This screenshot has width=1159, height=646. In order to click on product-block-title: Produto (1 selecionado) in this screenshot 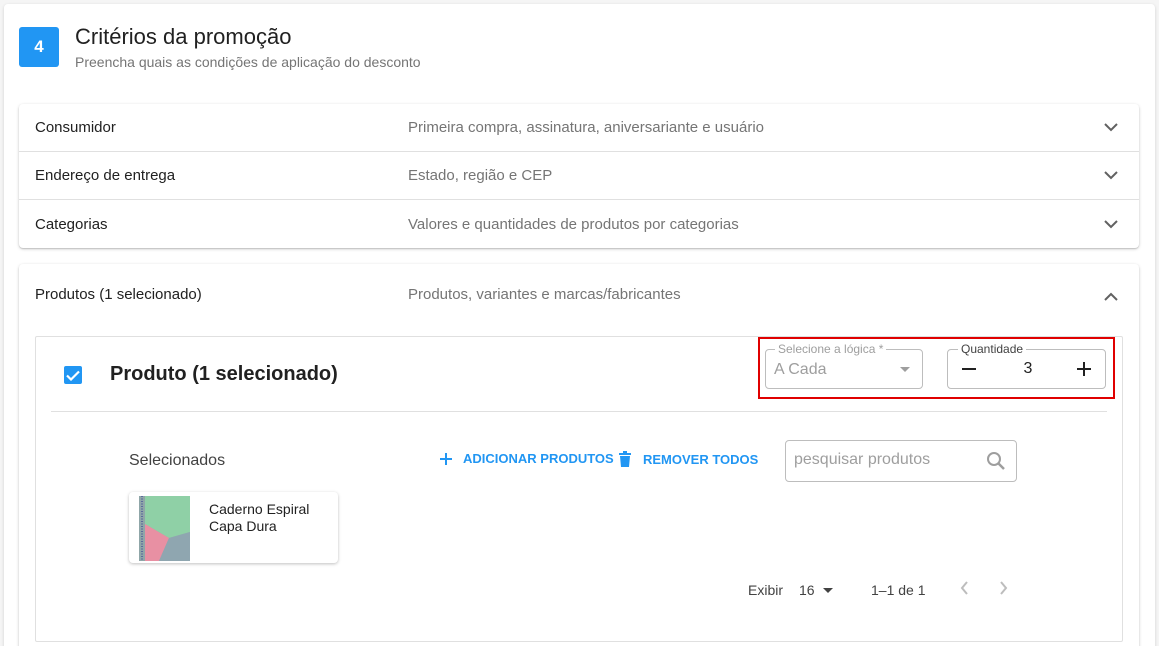, I will do `click(224, 374)`.